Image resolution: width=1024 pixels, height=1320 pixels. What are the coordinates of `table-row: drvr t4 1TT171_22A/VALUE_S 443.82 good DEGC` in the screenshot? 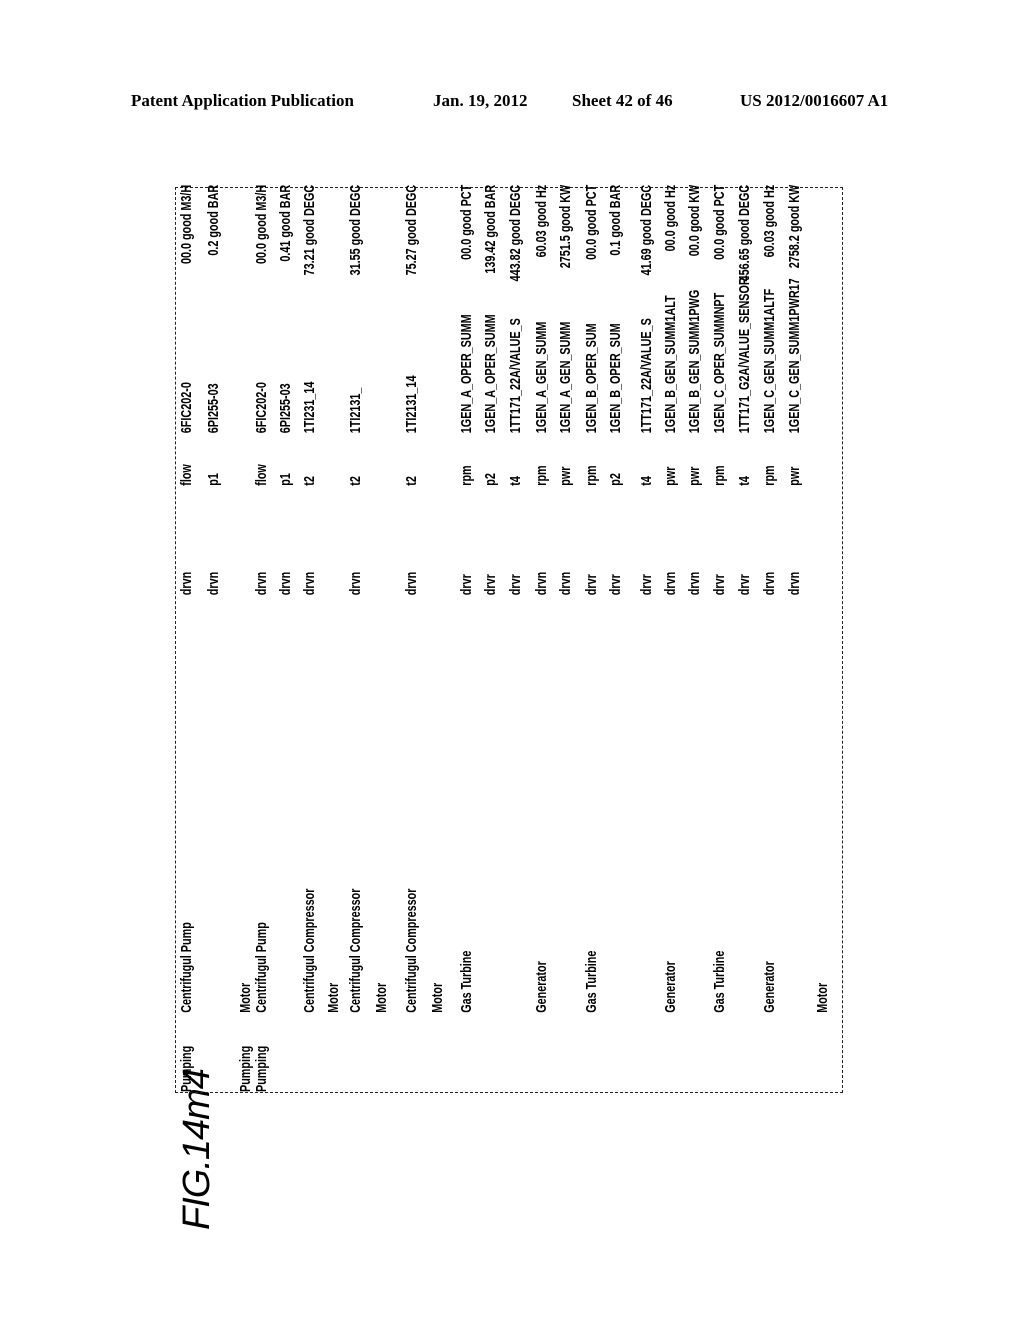 It's located at (516, 638).